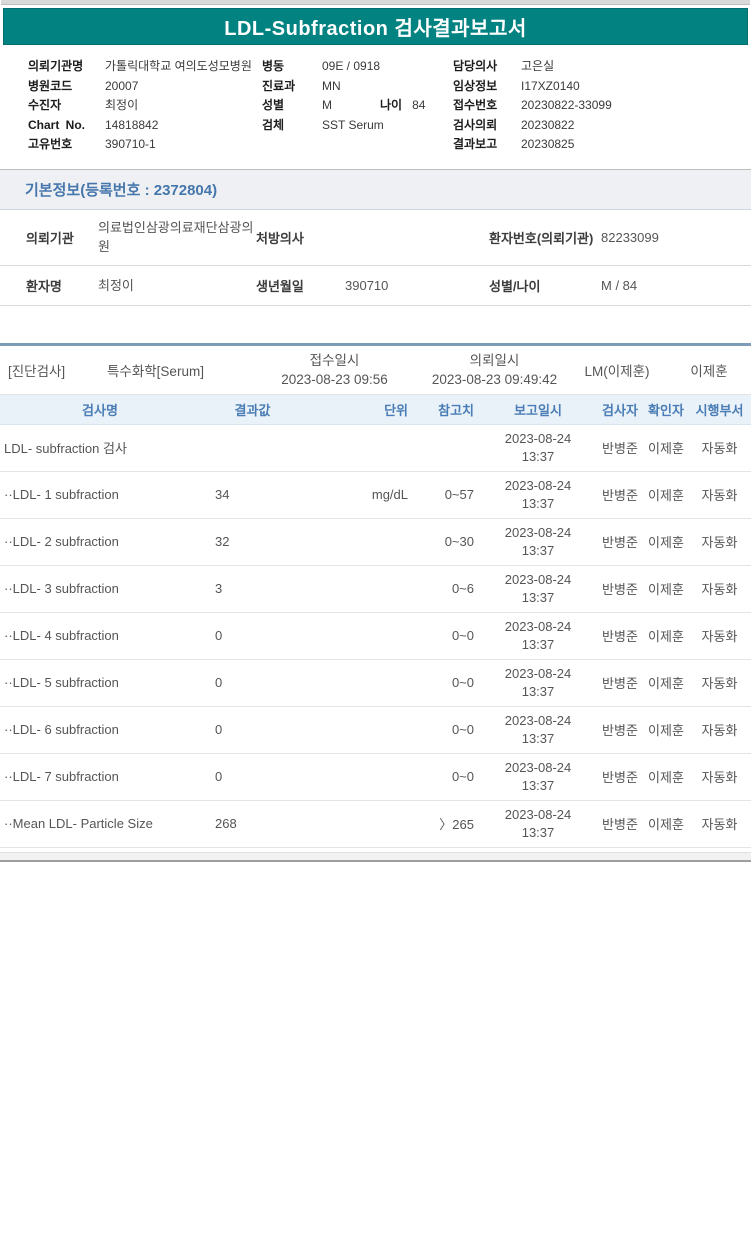 This screenshot has width=751, height=1240. What do you see at coordinates (396, 410) in the screenshot?
I see `results-col-header: 단위` at bounding box center [396, 410].